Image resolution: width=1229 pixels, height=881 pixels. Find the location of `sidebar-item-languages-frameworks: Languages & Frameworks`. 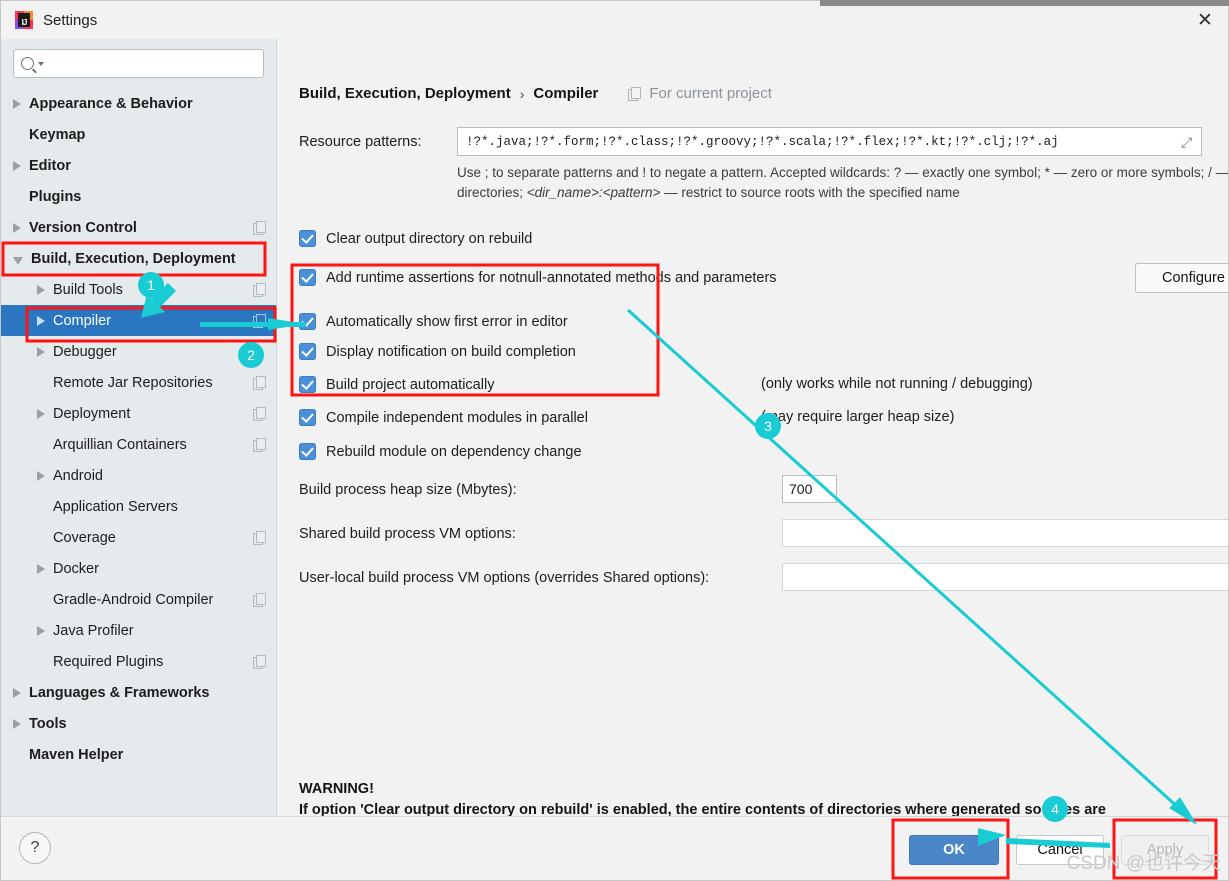

sidebar-item-languages-frameworks: Languages & Frameworks is located at coordinates (138, 692).